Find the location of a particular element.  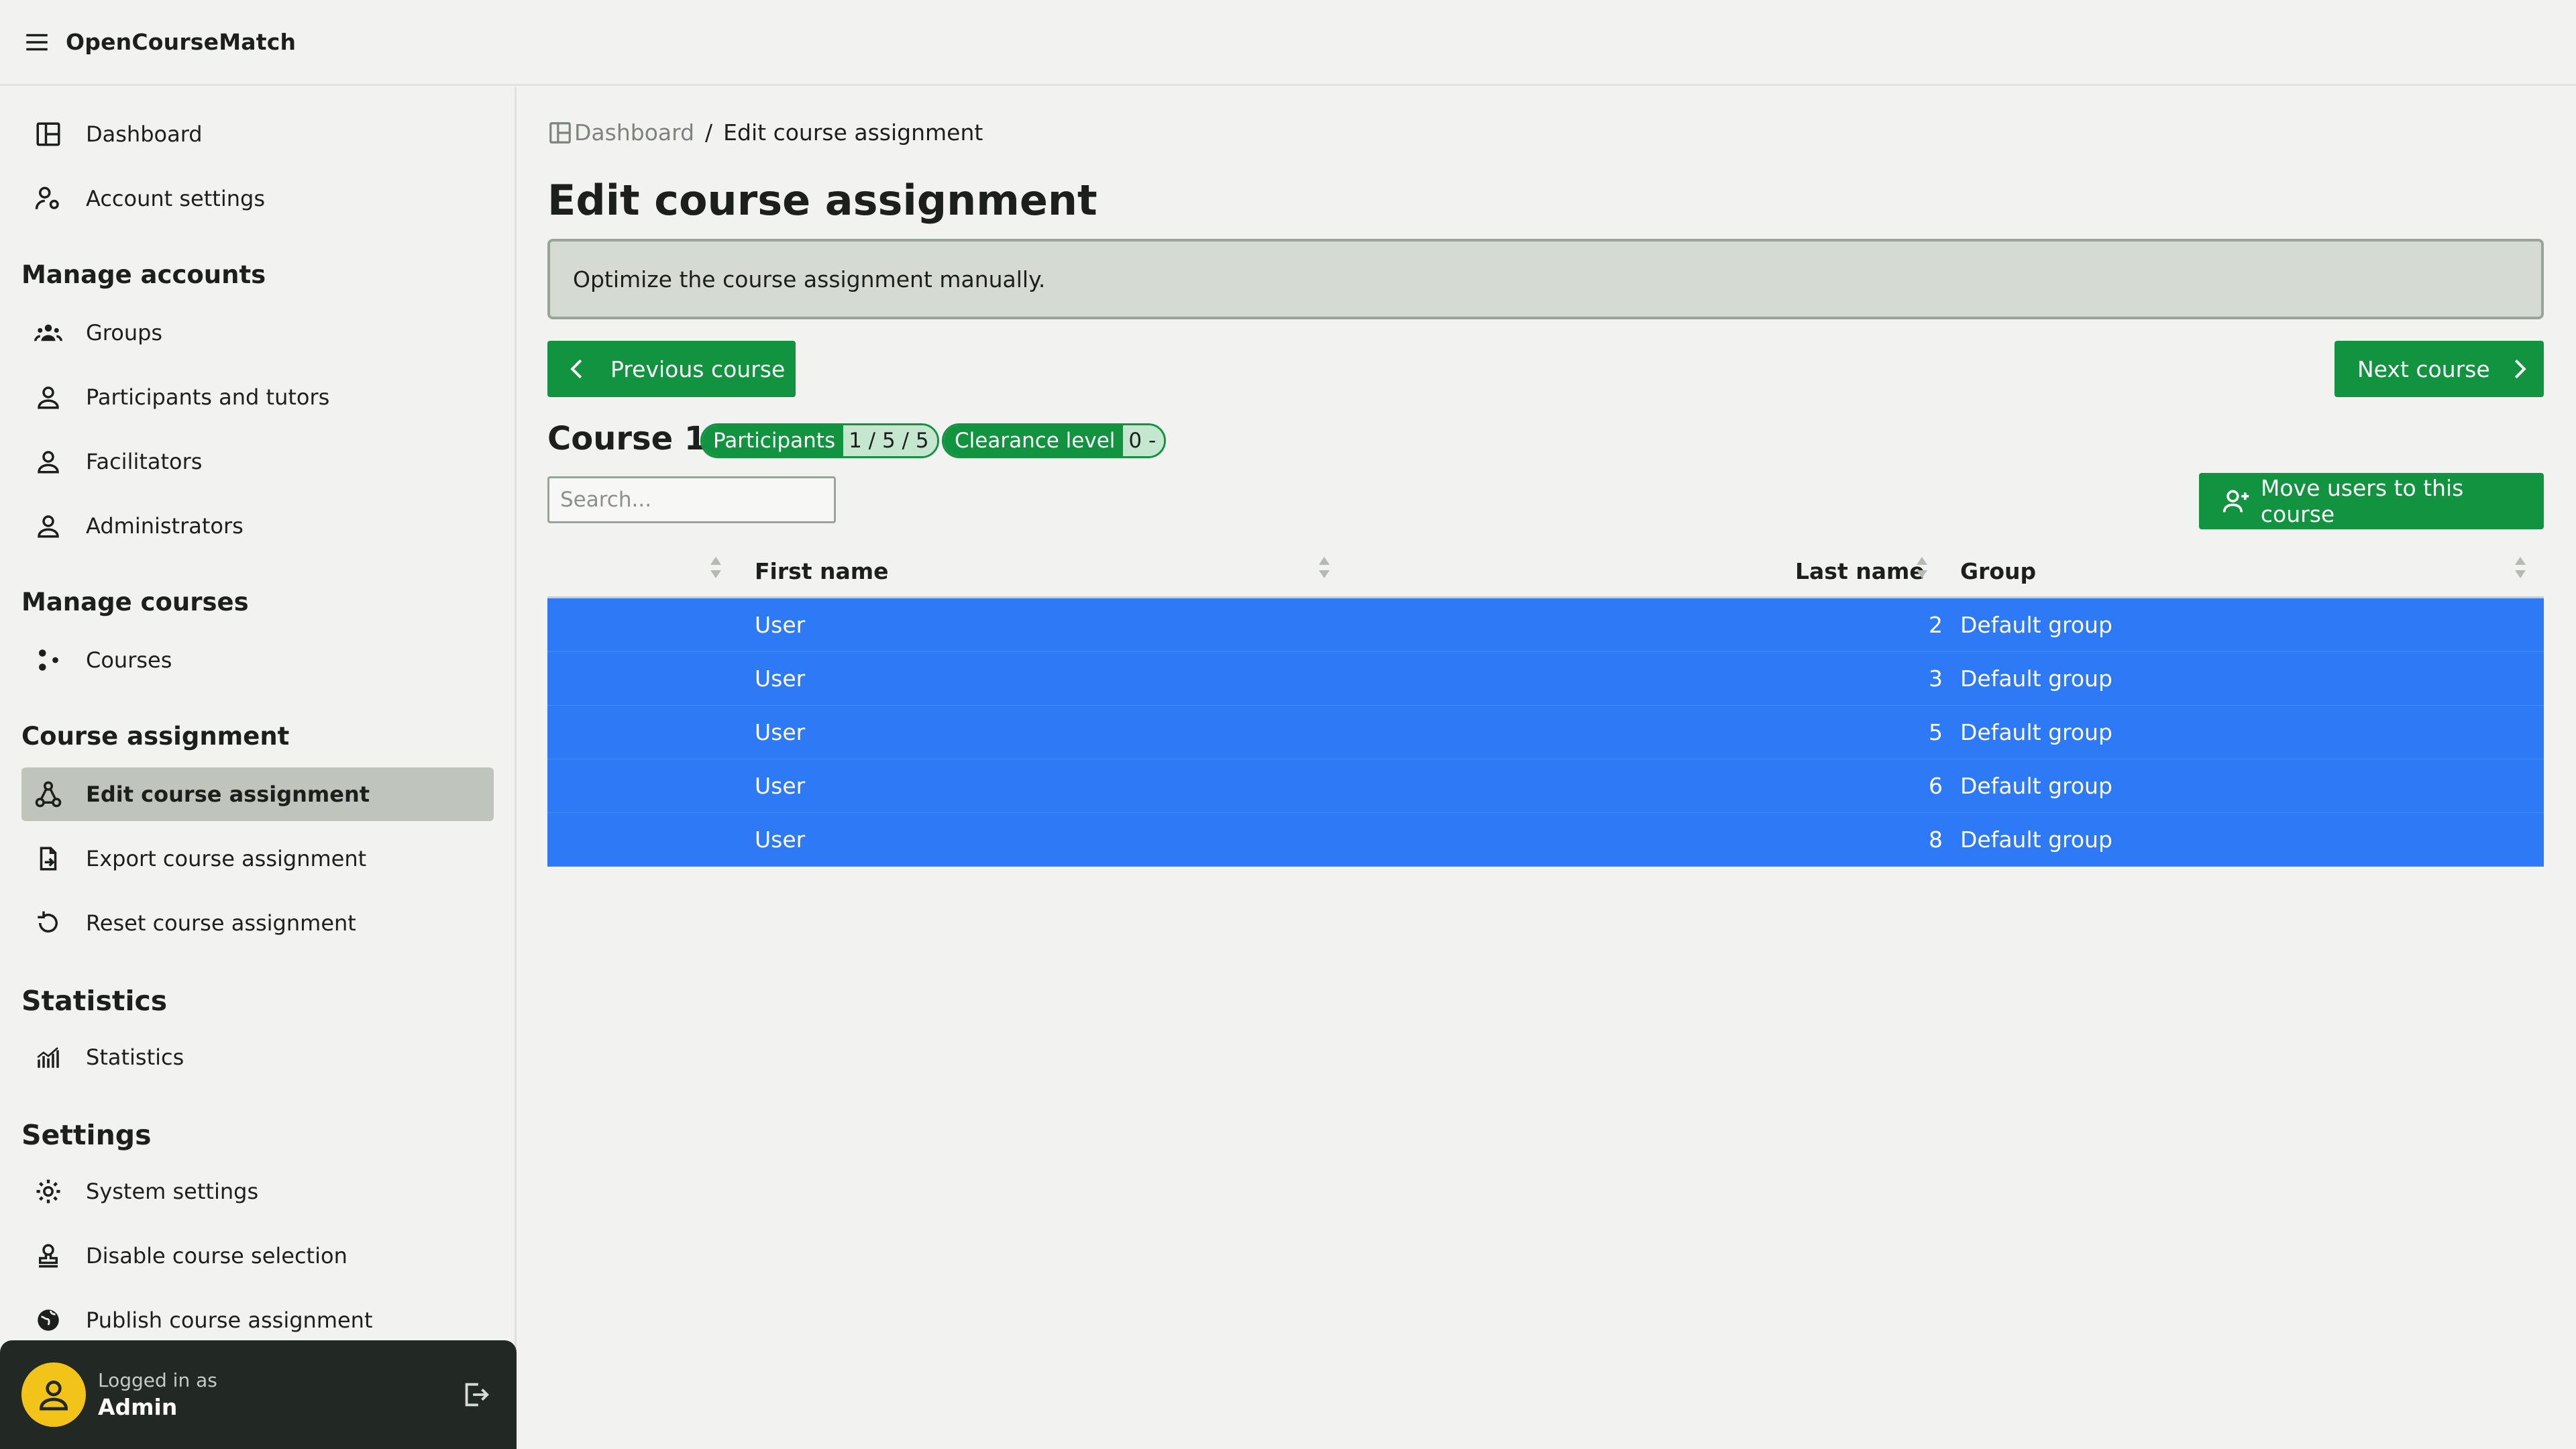

sidebar-item-reset-course-assignment: Reset course assignment is located at coordinates (257, 923).